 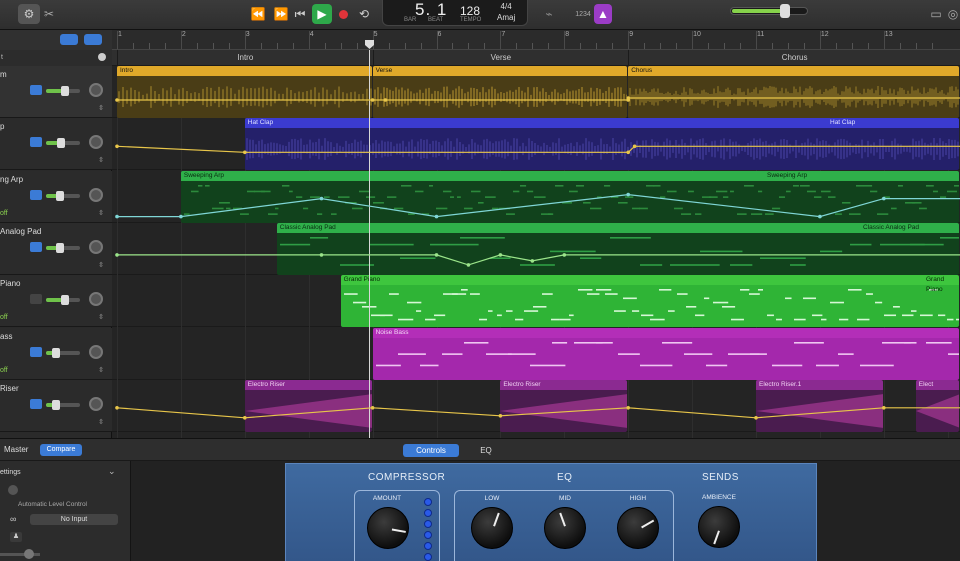 I want to click on rewind-button: ⏪, so click(x=258, y=14).